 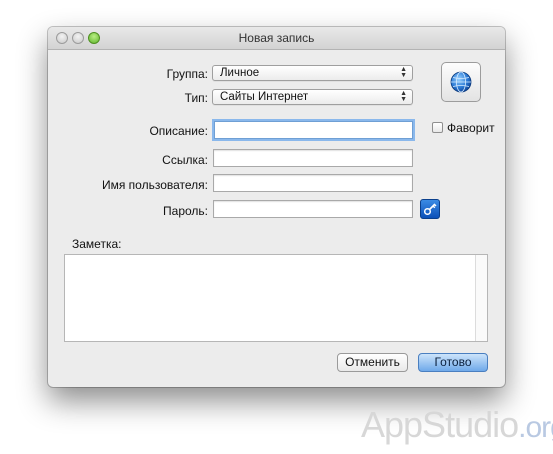 What do you see at coordinates (312, 73) in the screenshot?
I see `group-popup: Личное ▲ ▼` at bounding box center [312, 73].